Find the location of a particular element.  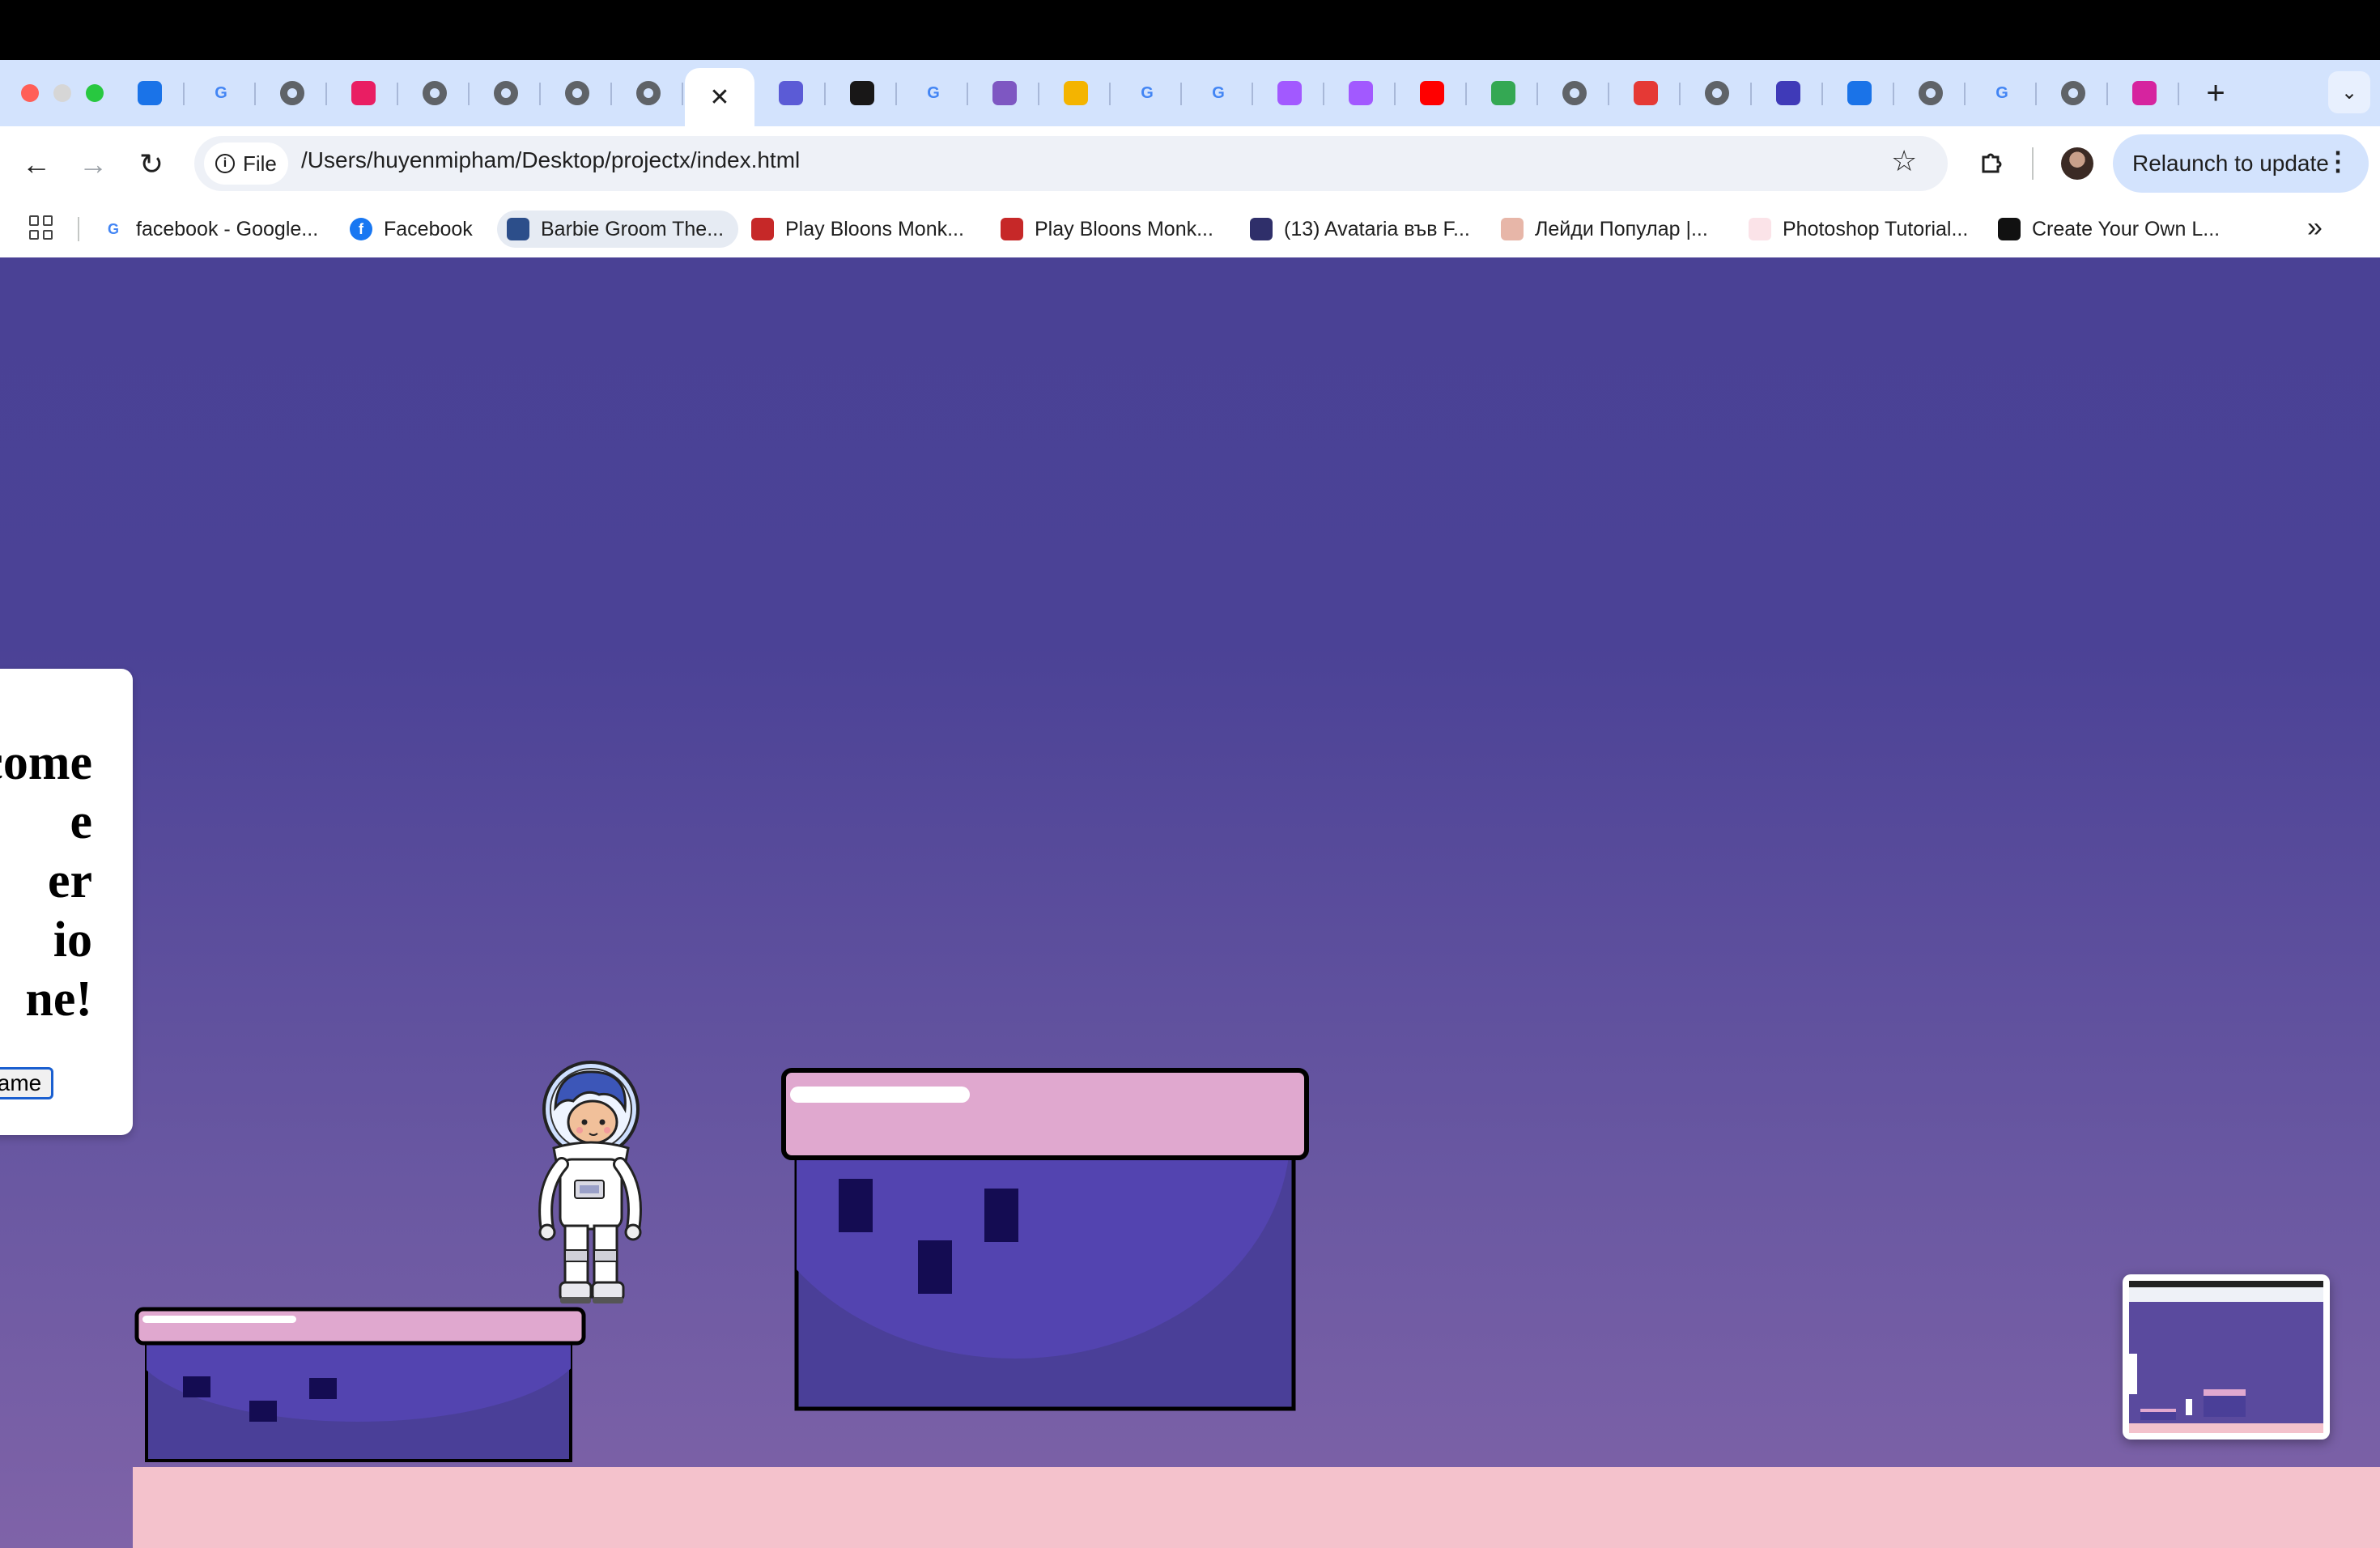

list-icon is located at coordinates (1788, 93).